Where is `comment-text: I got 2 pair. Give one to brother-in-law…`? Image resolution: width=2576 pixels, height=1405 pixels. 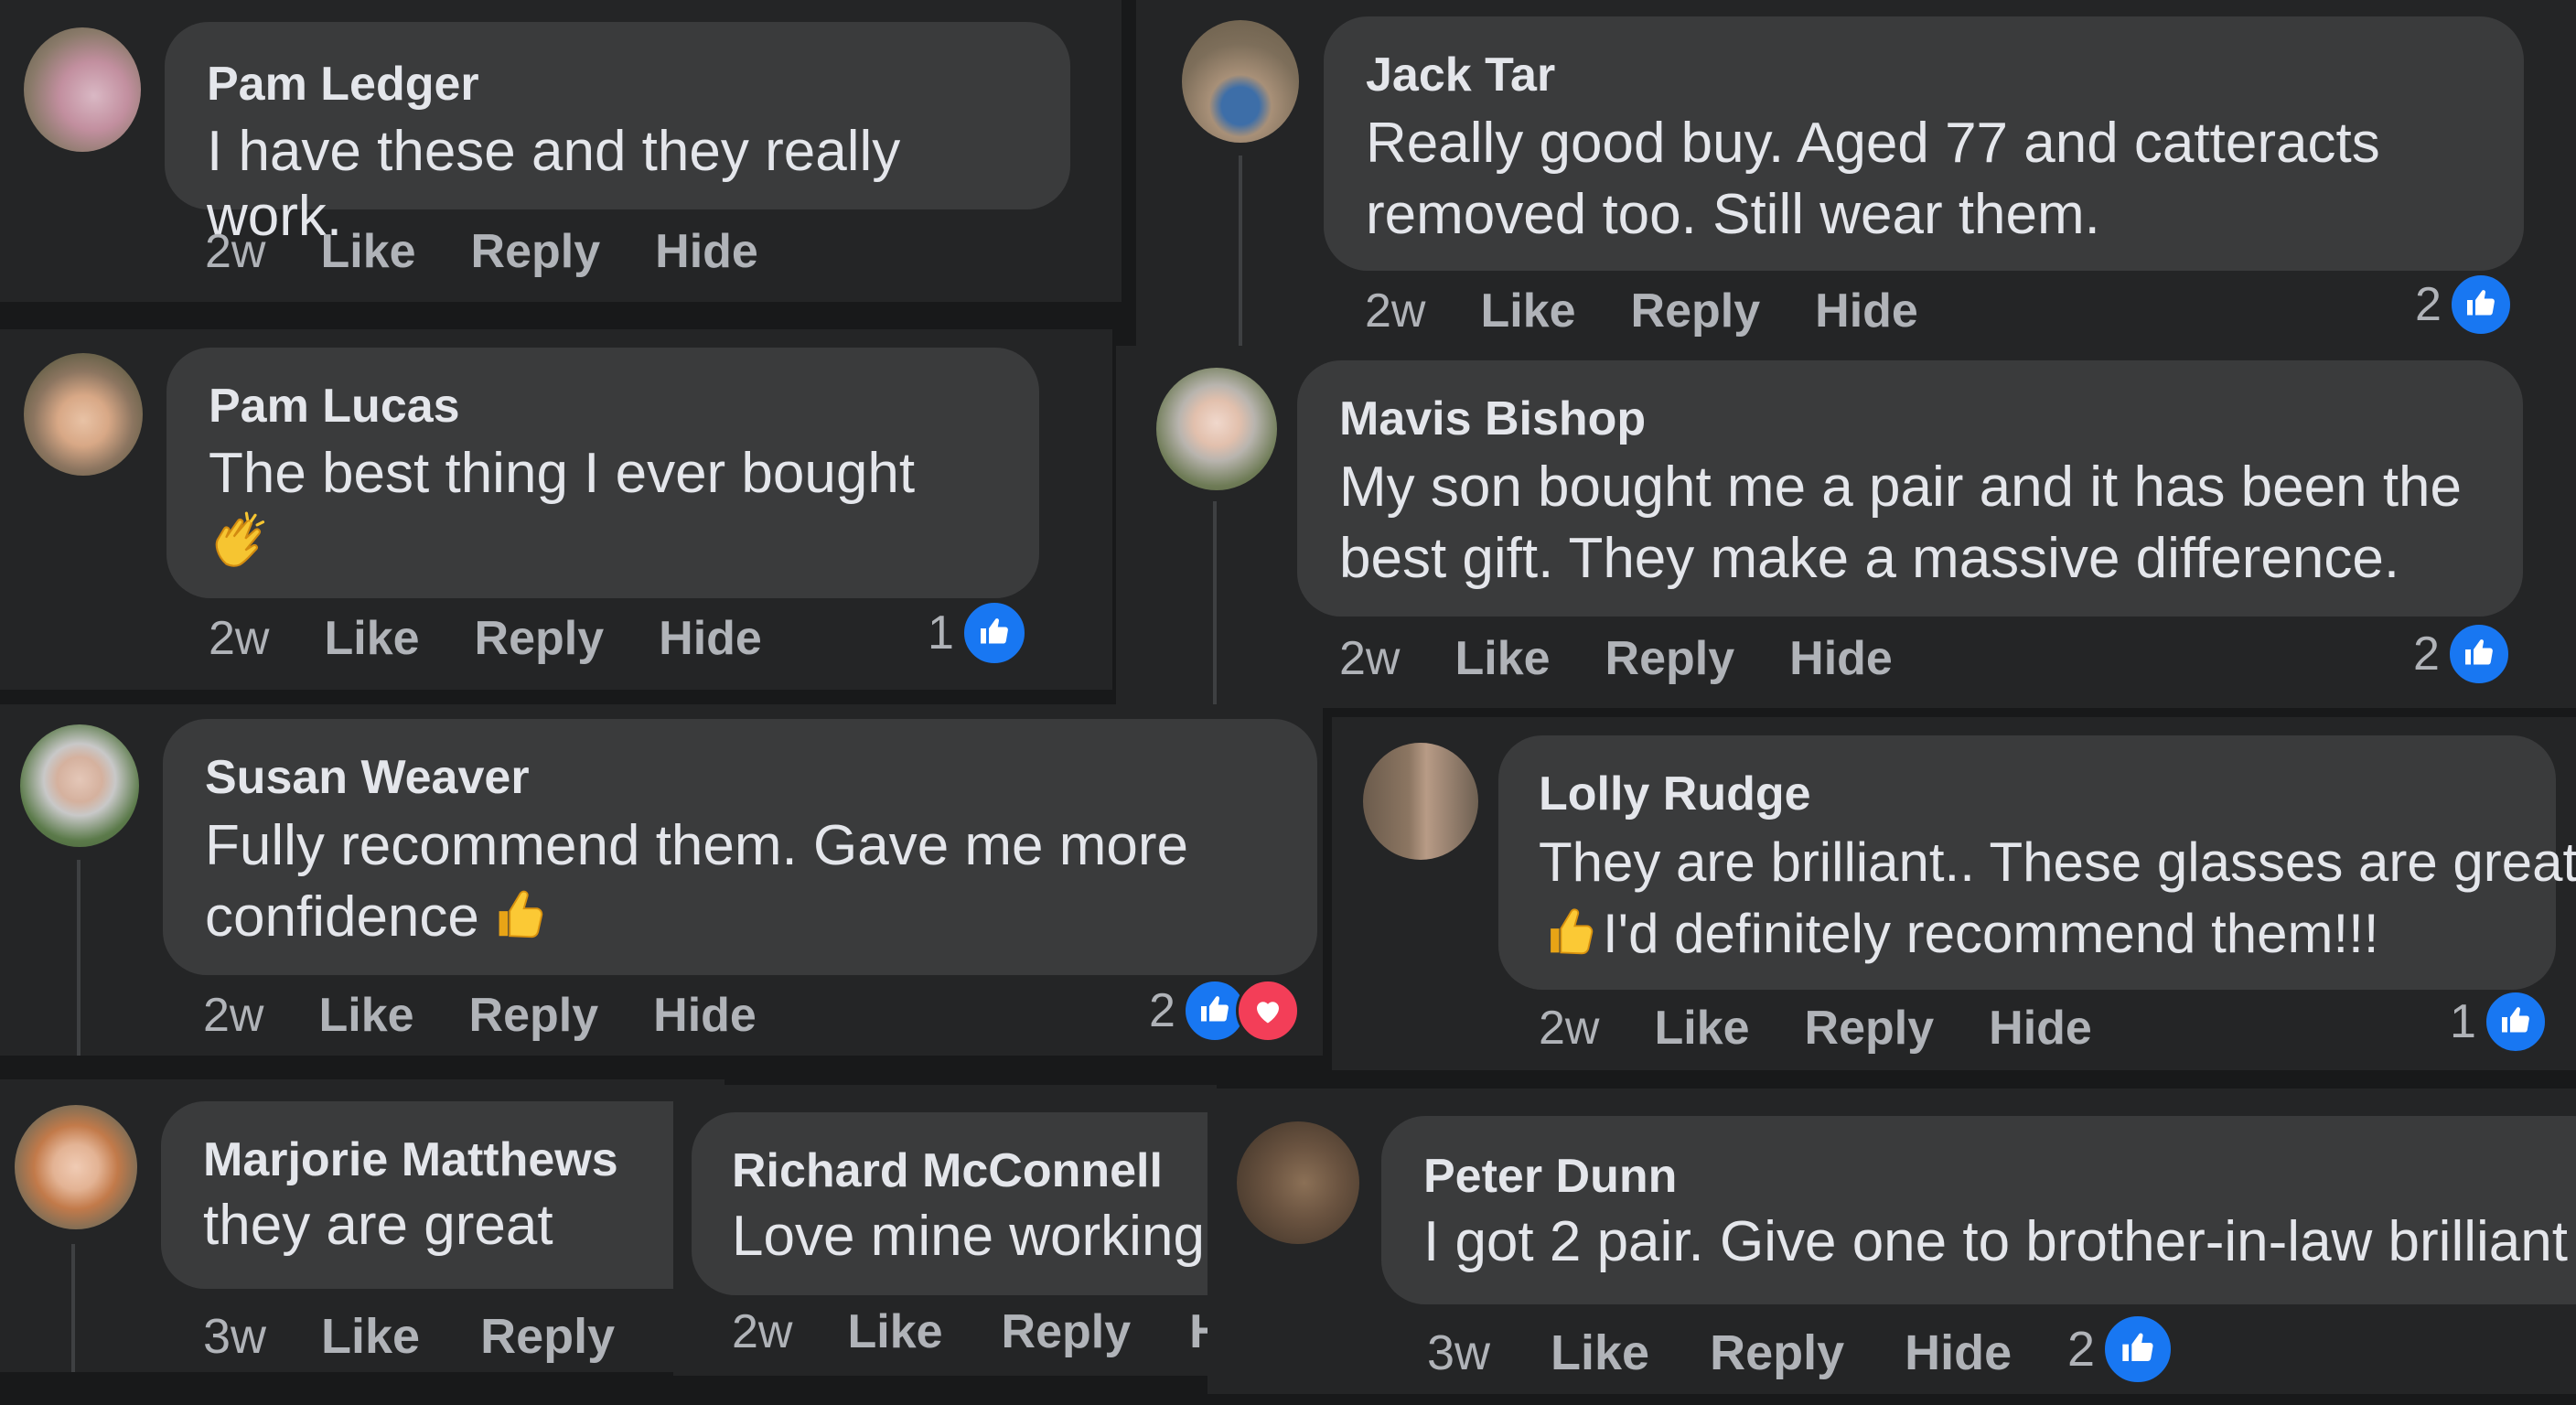 comment-text: I got 2 pair. Give one to brother-in-law… is located at coordinates (1996, 1241).